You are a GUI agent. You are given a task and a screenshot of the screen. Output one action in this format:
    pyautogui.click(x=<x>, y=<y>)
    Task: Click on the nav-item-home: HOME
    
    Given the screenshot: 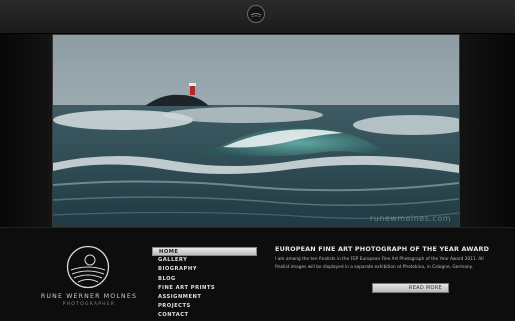 What is the action you would take?
    pyautogui.click(x=204, y=252)
    